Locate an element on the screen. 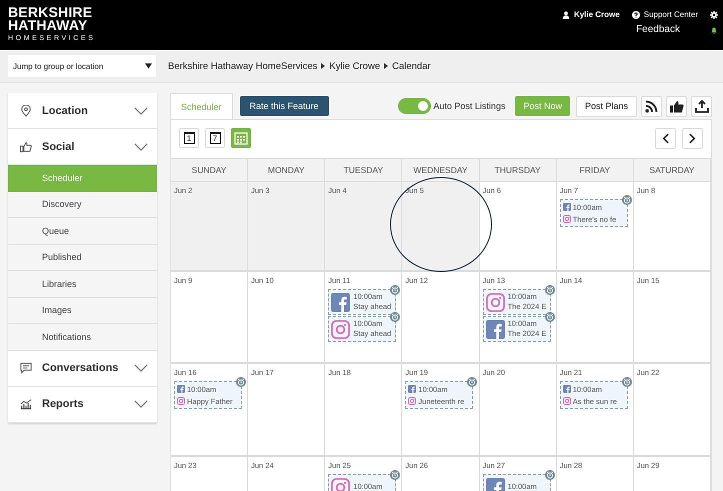 The image size is (723, 491). breadcrumb-item: Berkshire Hathaway HomeServices is located at coordinates (243, 66).